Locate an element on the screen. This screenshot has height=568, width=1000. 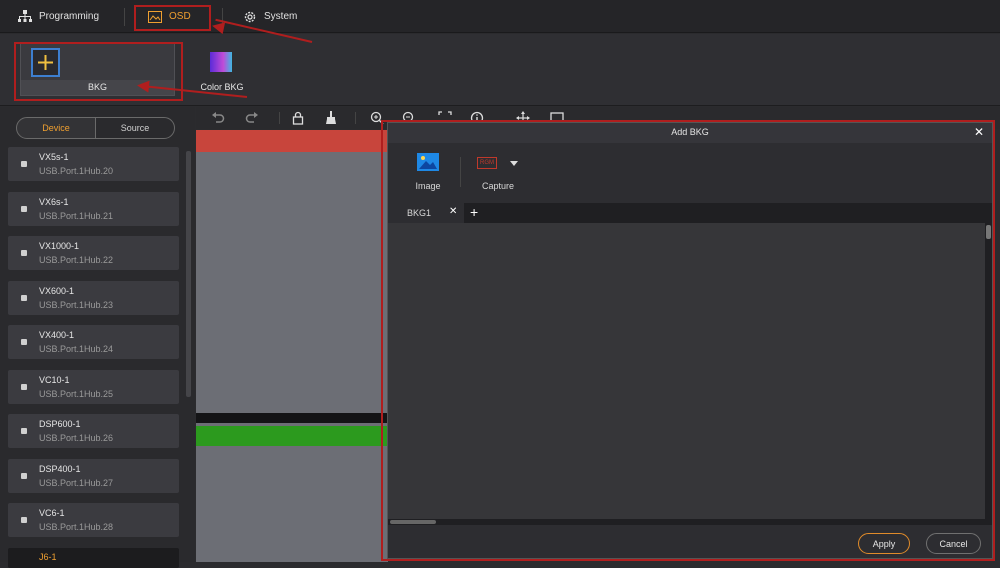
canvas-scrollbar is located at coordinates (292, 418).